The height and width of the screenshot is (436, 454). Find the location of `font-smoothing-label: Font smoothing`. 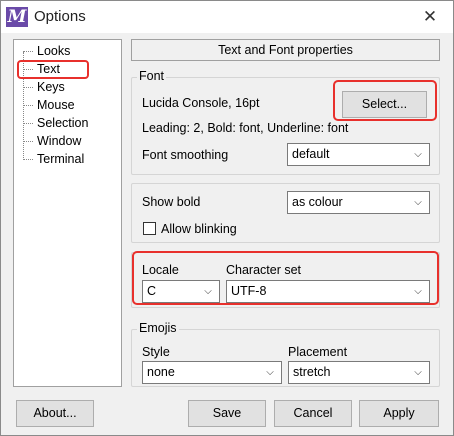

font-smoothing-label: Font smoothing is located at coordinates (185, 155).